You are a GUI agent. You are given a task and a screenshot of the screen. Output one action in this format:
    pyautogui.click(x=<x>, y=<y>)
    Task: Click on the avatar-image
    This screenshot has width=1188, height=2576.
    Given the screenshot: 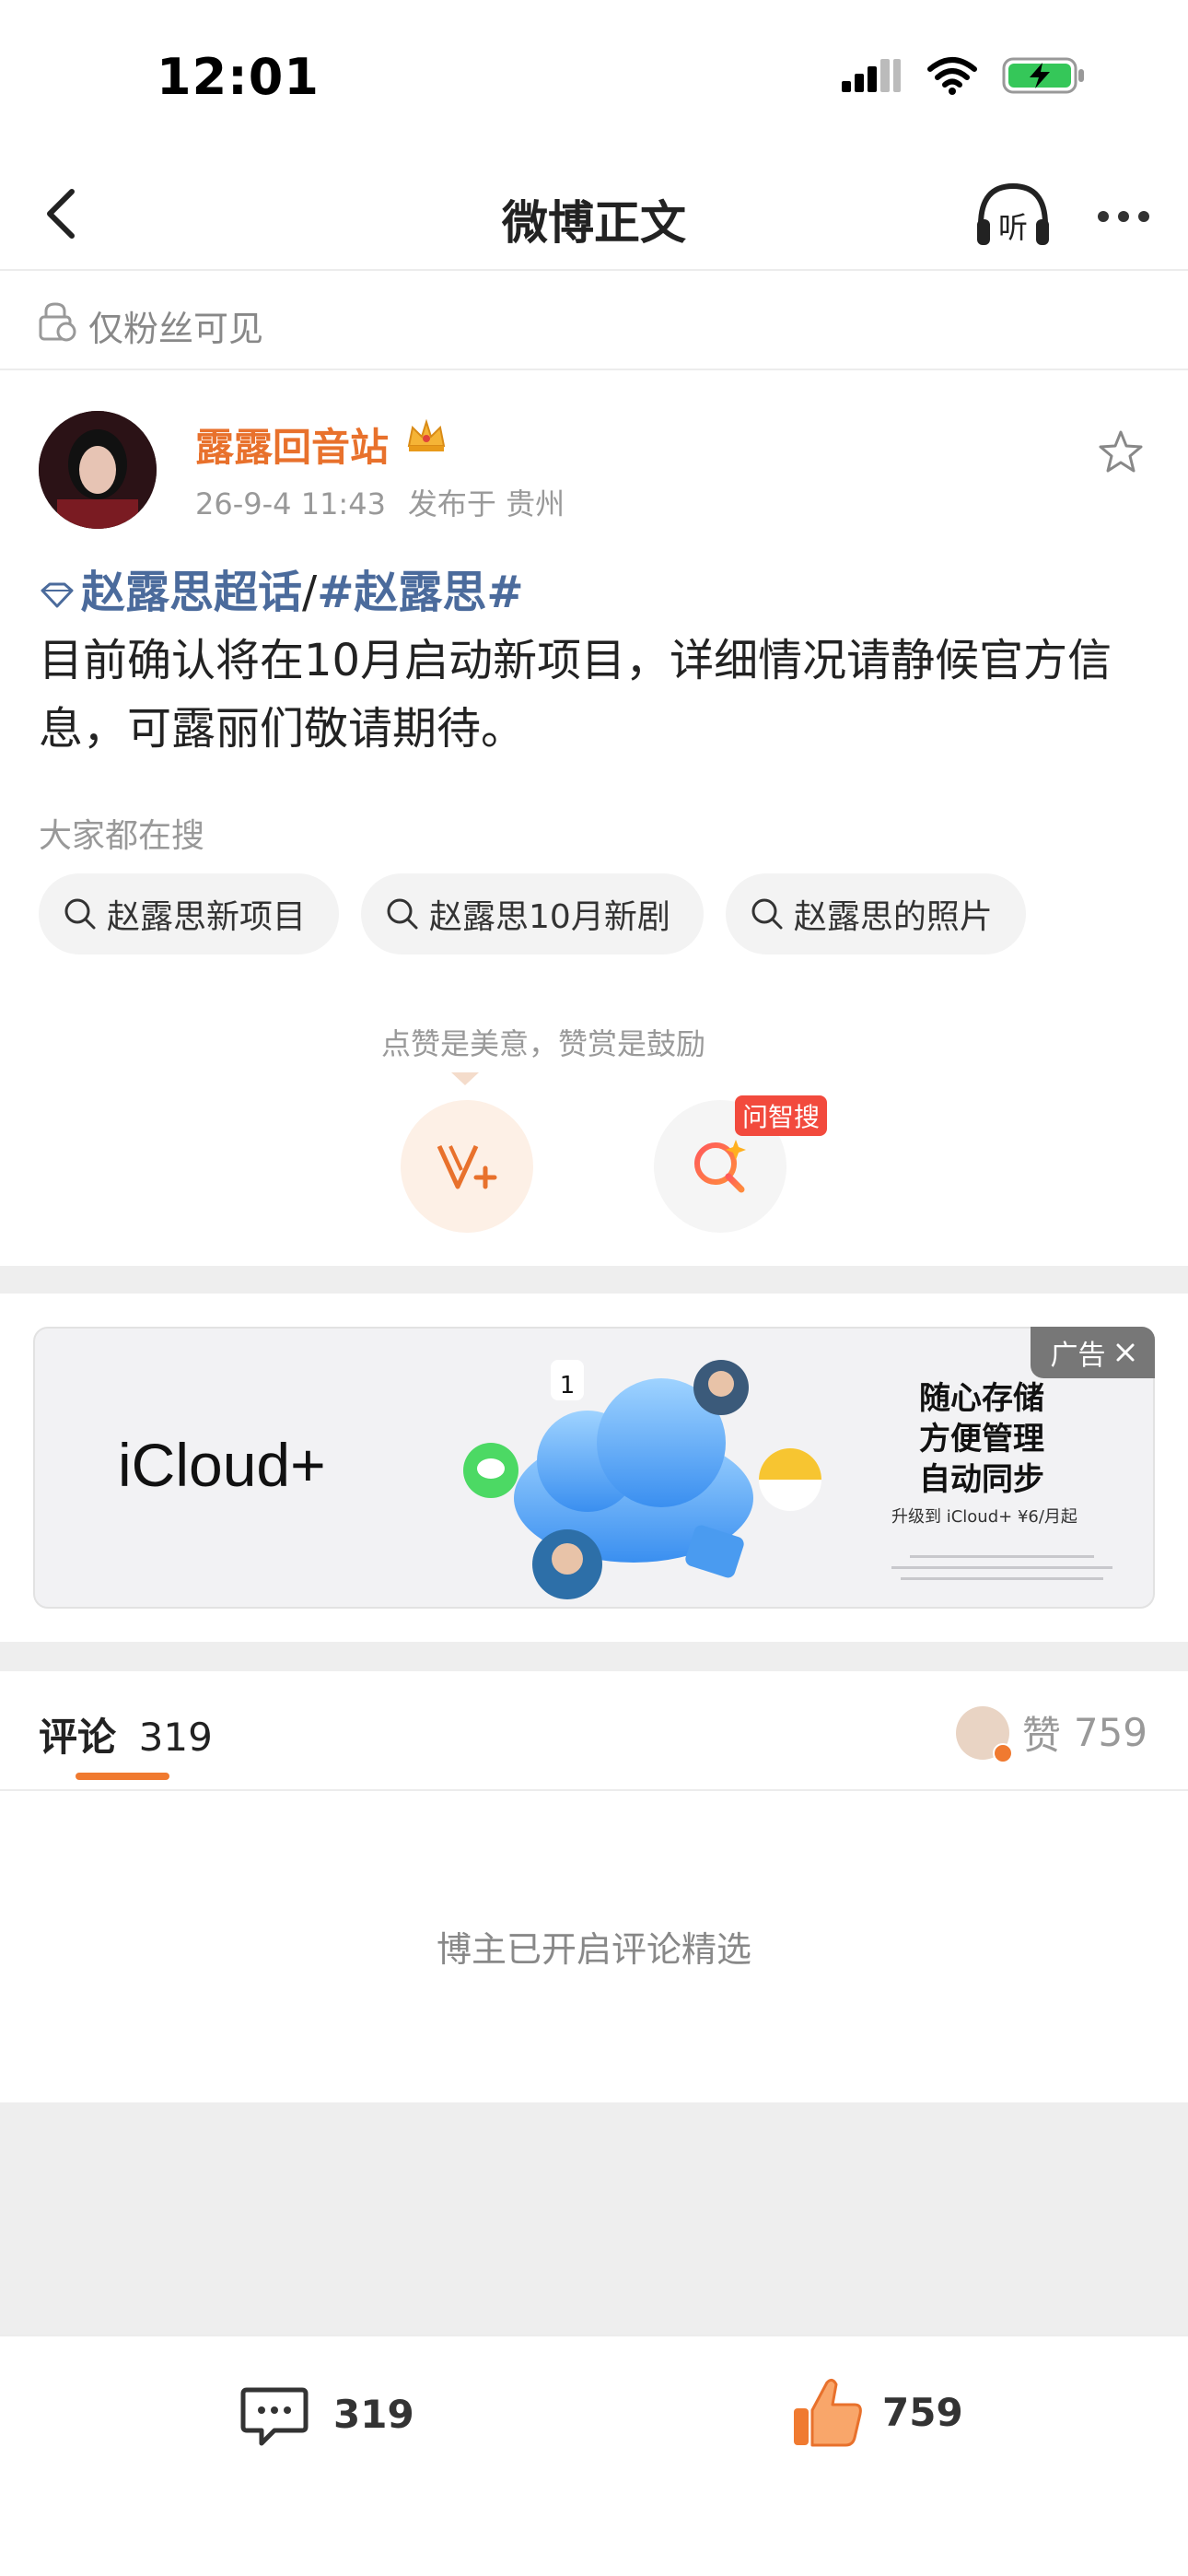 What is the action you would take?
    pyautogui.click(x=98, y=470)
    